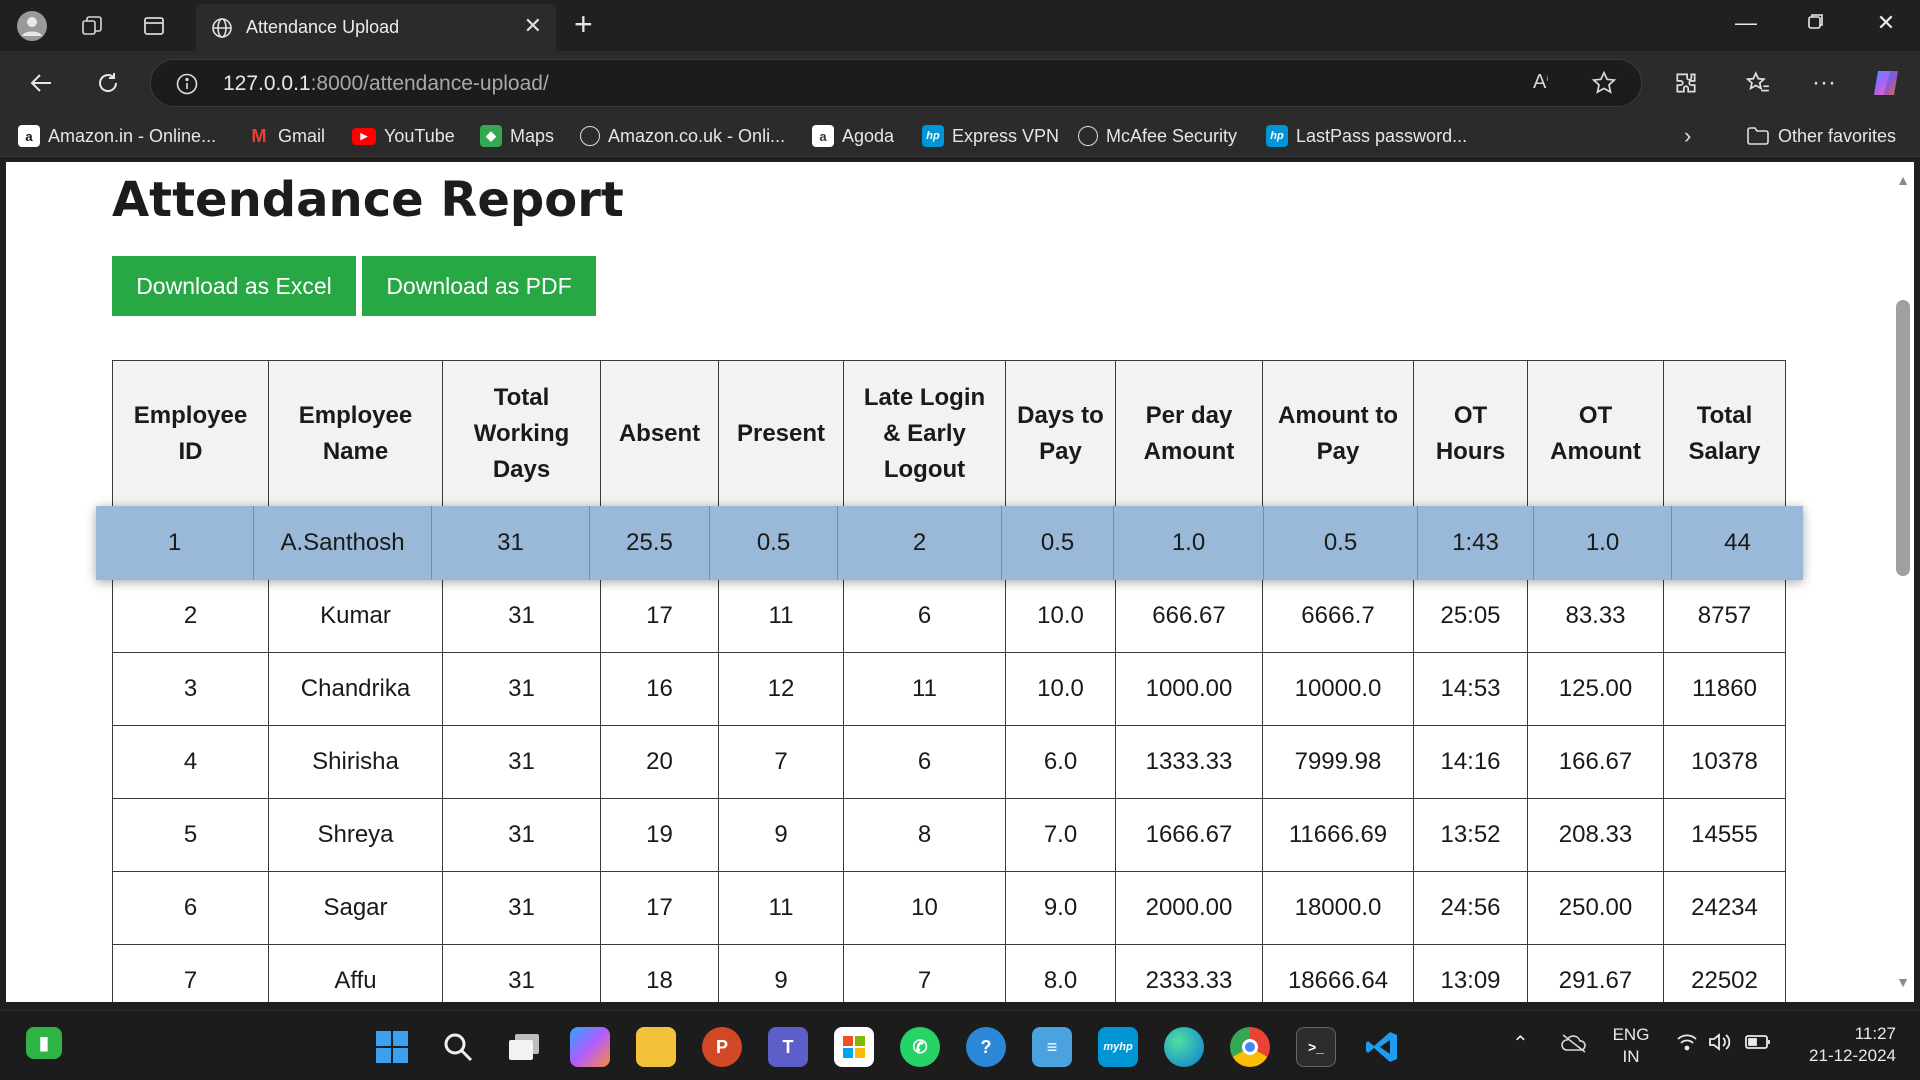 The width and height of the screenshot is (1920, 1080). What do you see at coordinates (1338, 973) in the screenshot?
I see `table-cell: 18666.64` at bounding box center [1338, 973].